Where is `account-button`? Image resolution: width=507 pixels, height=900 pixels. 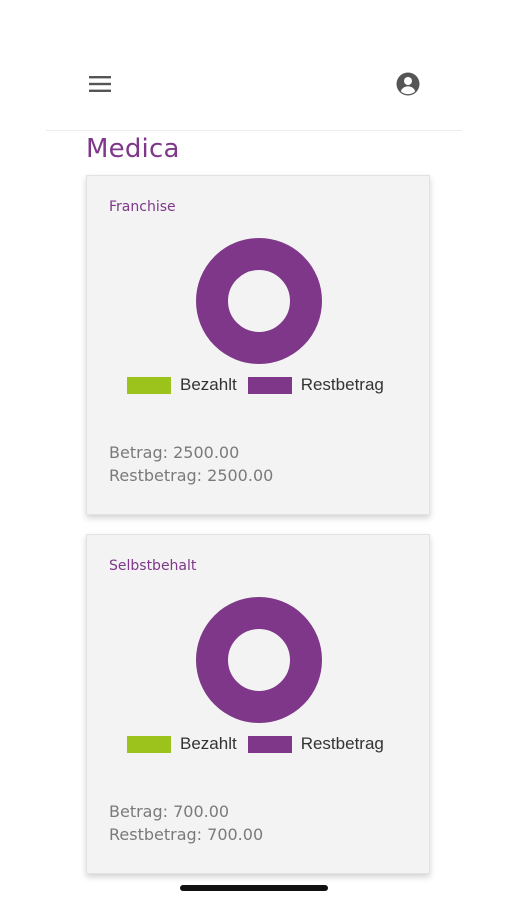
account-button is located at coordinates (408, 84).